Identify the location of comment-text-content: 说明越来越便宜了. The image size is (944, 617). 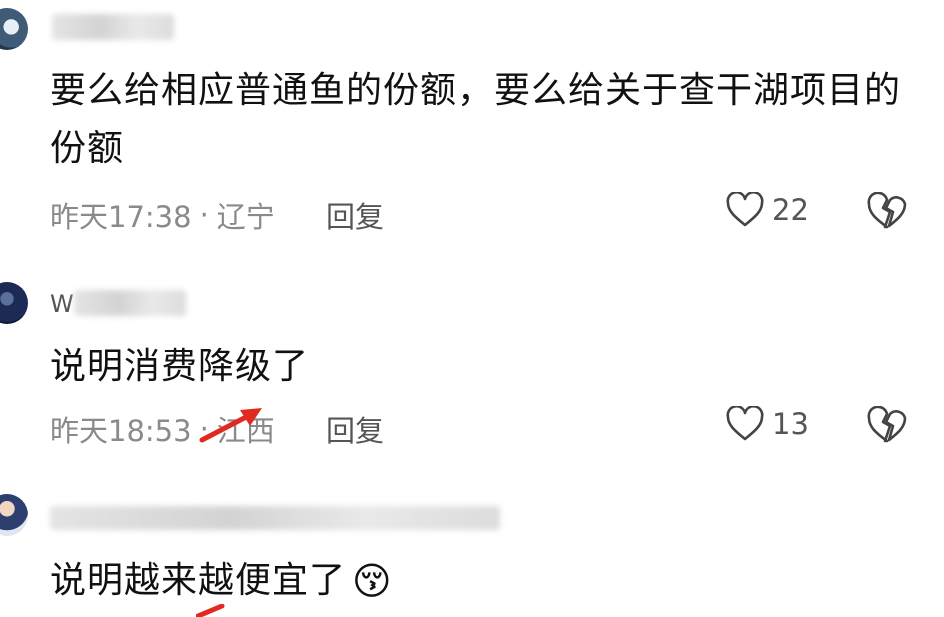
(198, 580).